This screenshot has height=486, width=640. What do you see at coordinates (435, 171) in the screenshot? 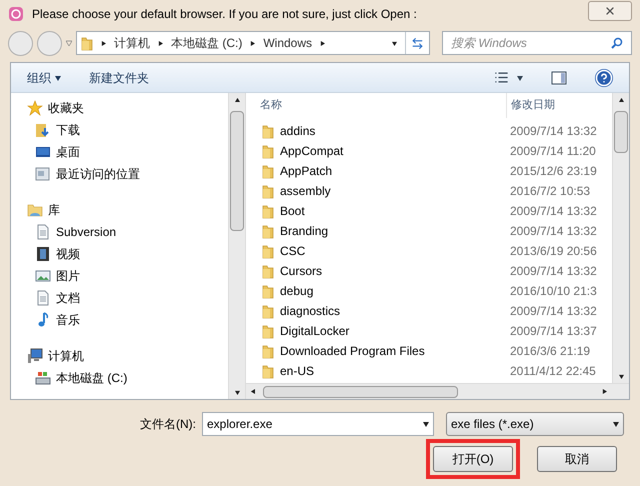
I see `file-row: AppPatch 2015/12/6 23:19` at bounding box center [435, 171].